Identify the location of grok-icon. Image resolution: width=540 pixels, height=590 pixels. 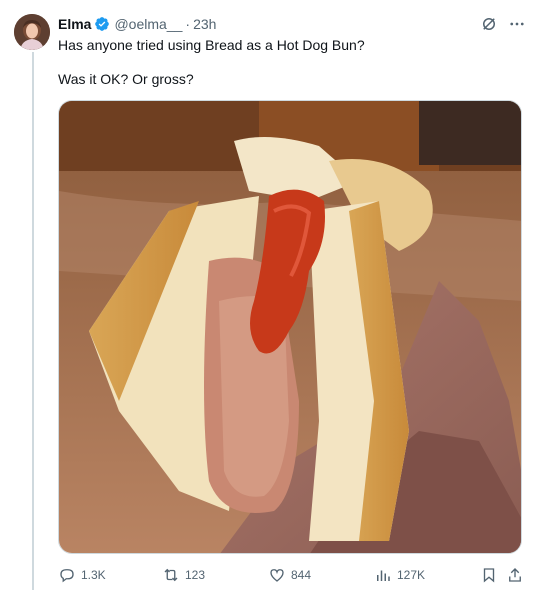
(489, 24).